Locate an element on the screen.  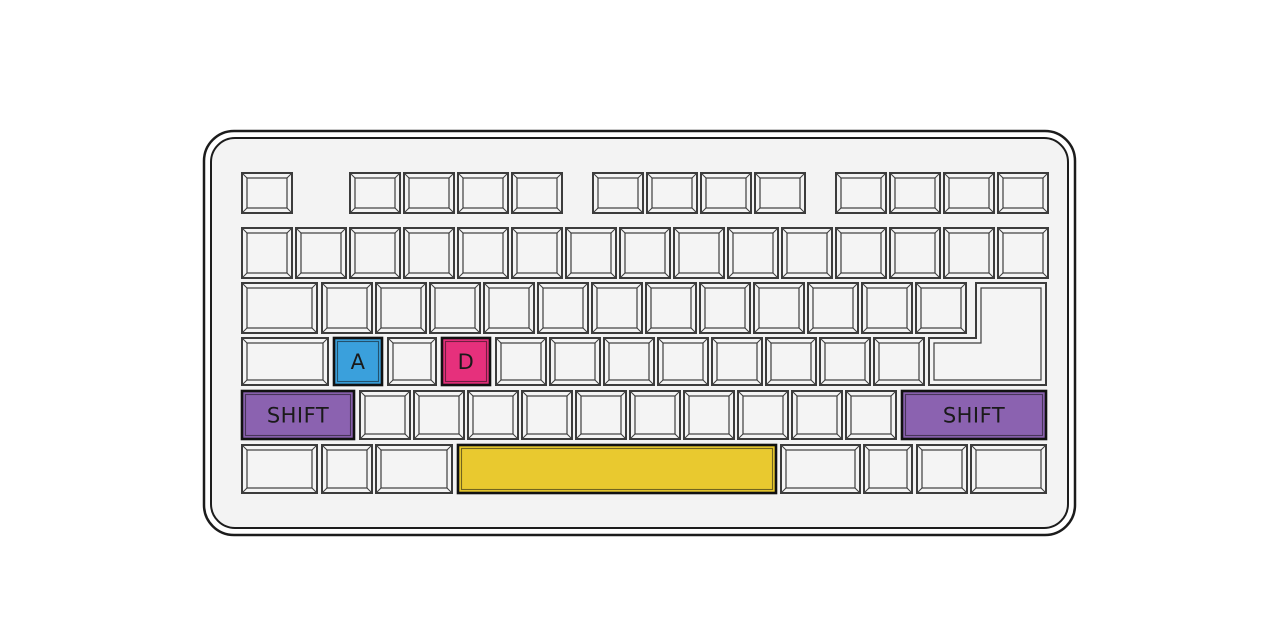
key-r3-k5-cap is located at coordinates (575, 361).